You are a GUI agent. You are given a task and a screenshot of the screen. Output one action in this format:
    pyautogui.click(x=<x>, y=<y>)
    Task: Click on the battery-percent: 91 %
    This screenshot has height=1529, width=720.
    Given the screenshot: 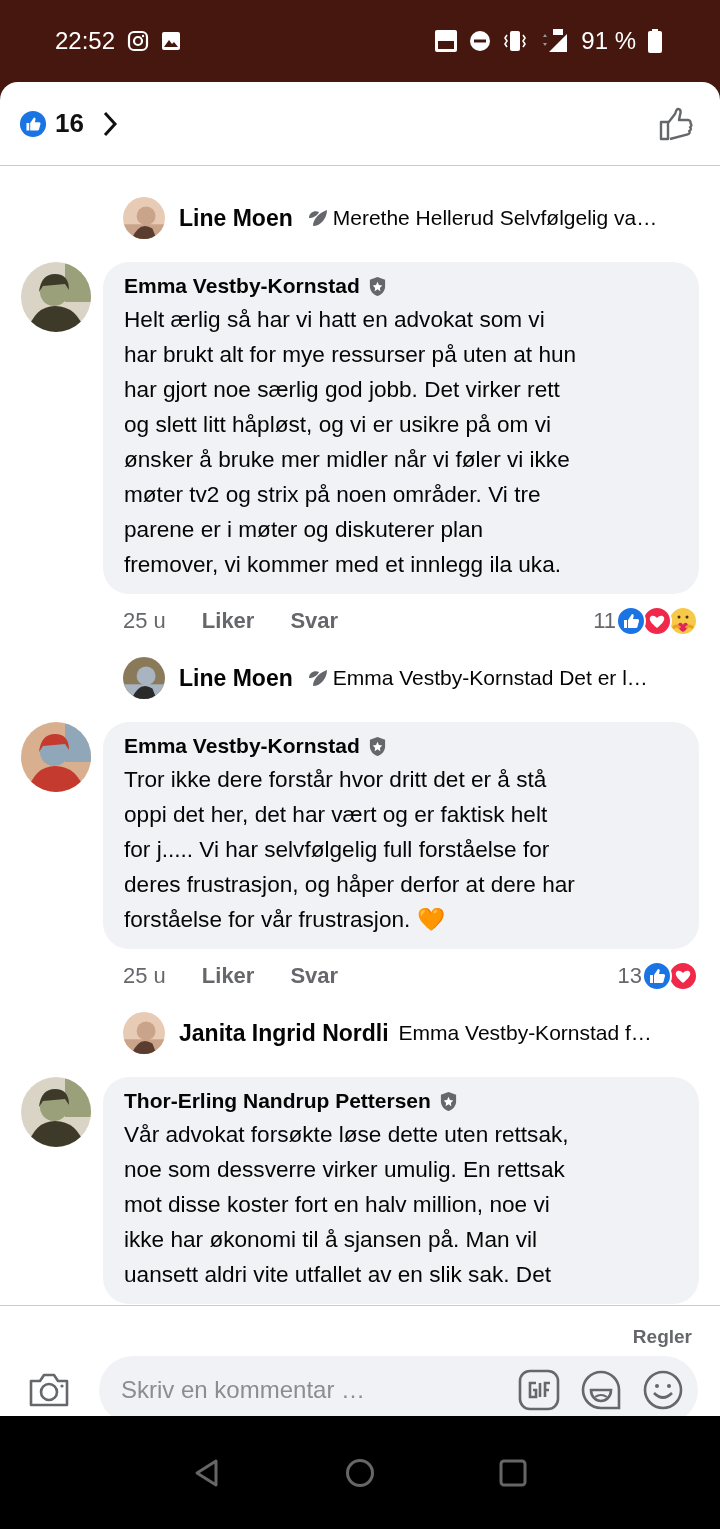 What is the action you would take?
    pyautogui.click(x=608, y=41)
    